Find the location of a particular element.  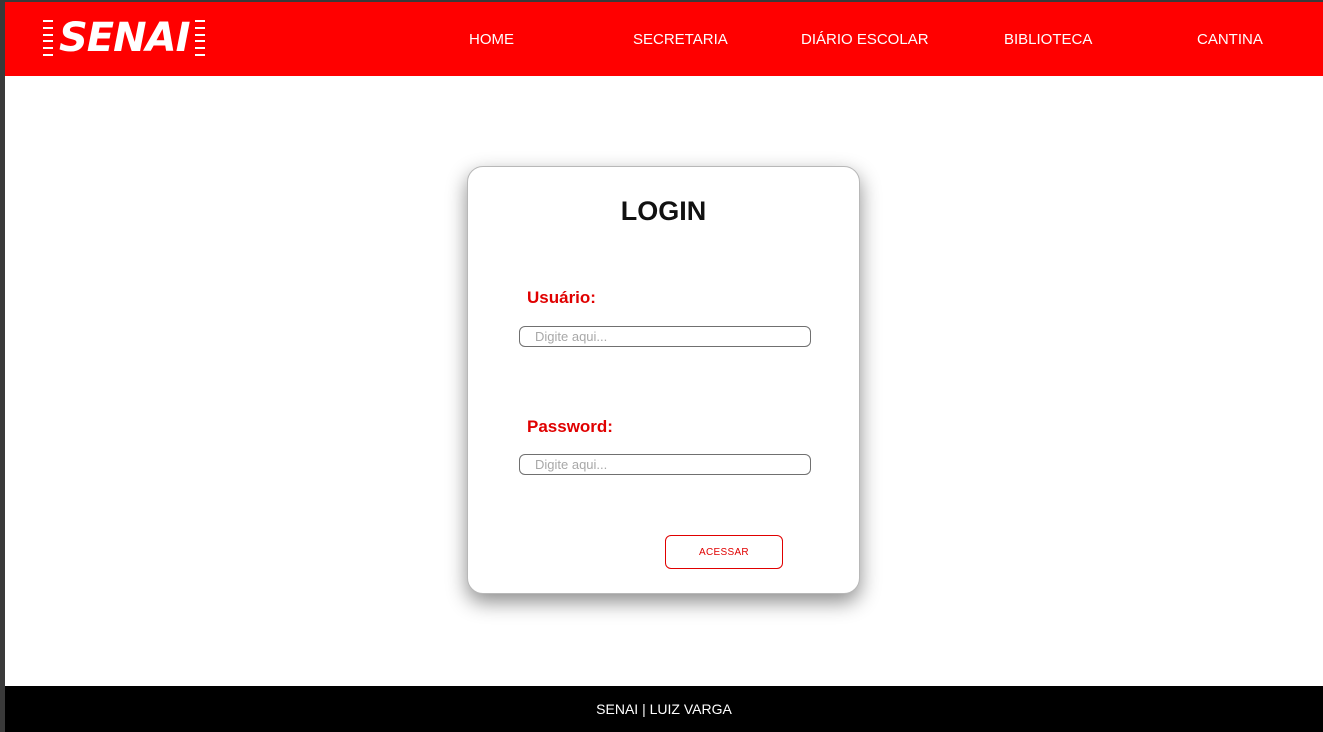

username-label: Usuário: is located at coordinates (561, 297).